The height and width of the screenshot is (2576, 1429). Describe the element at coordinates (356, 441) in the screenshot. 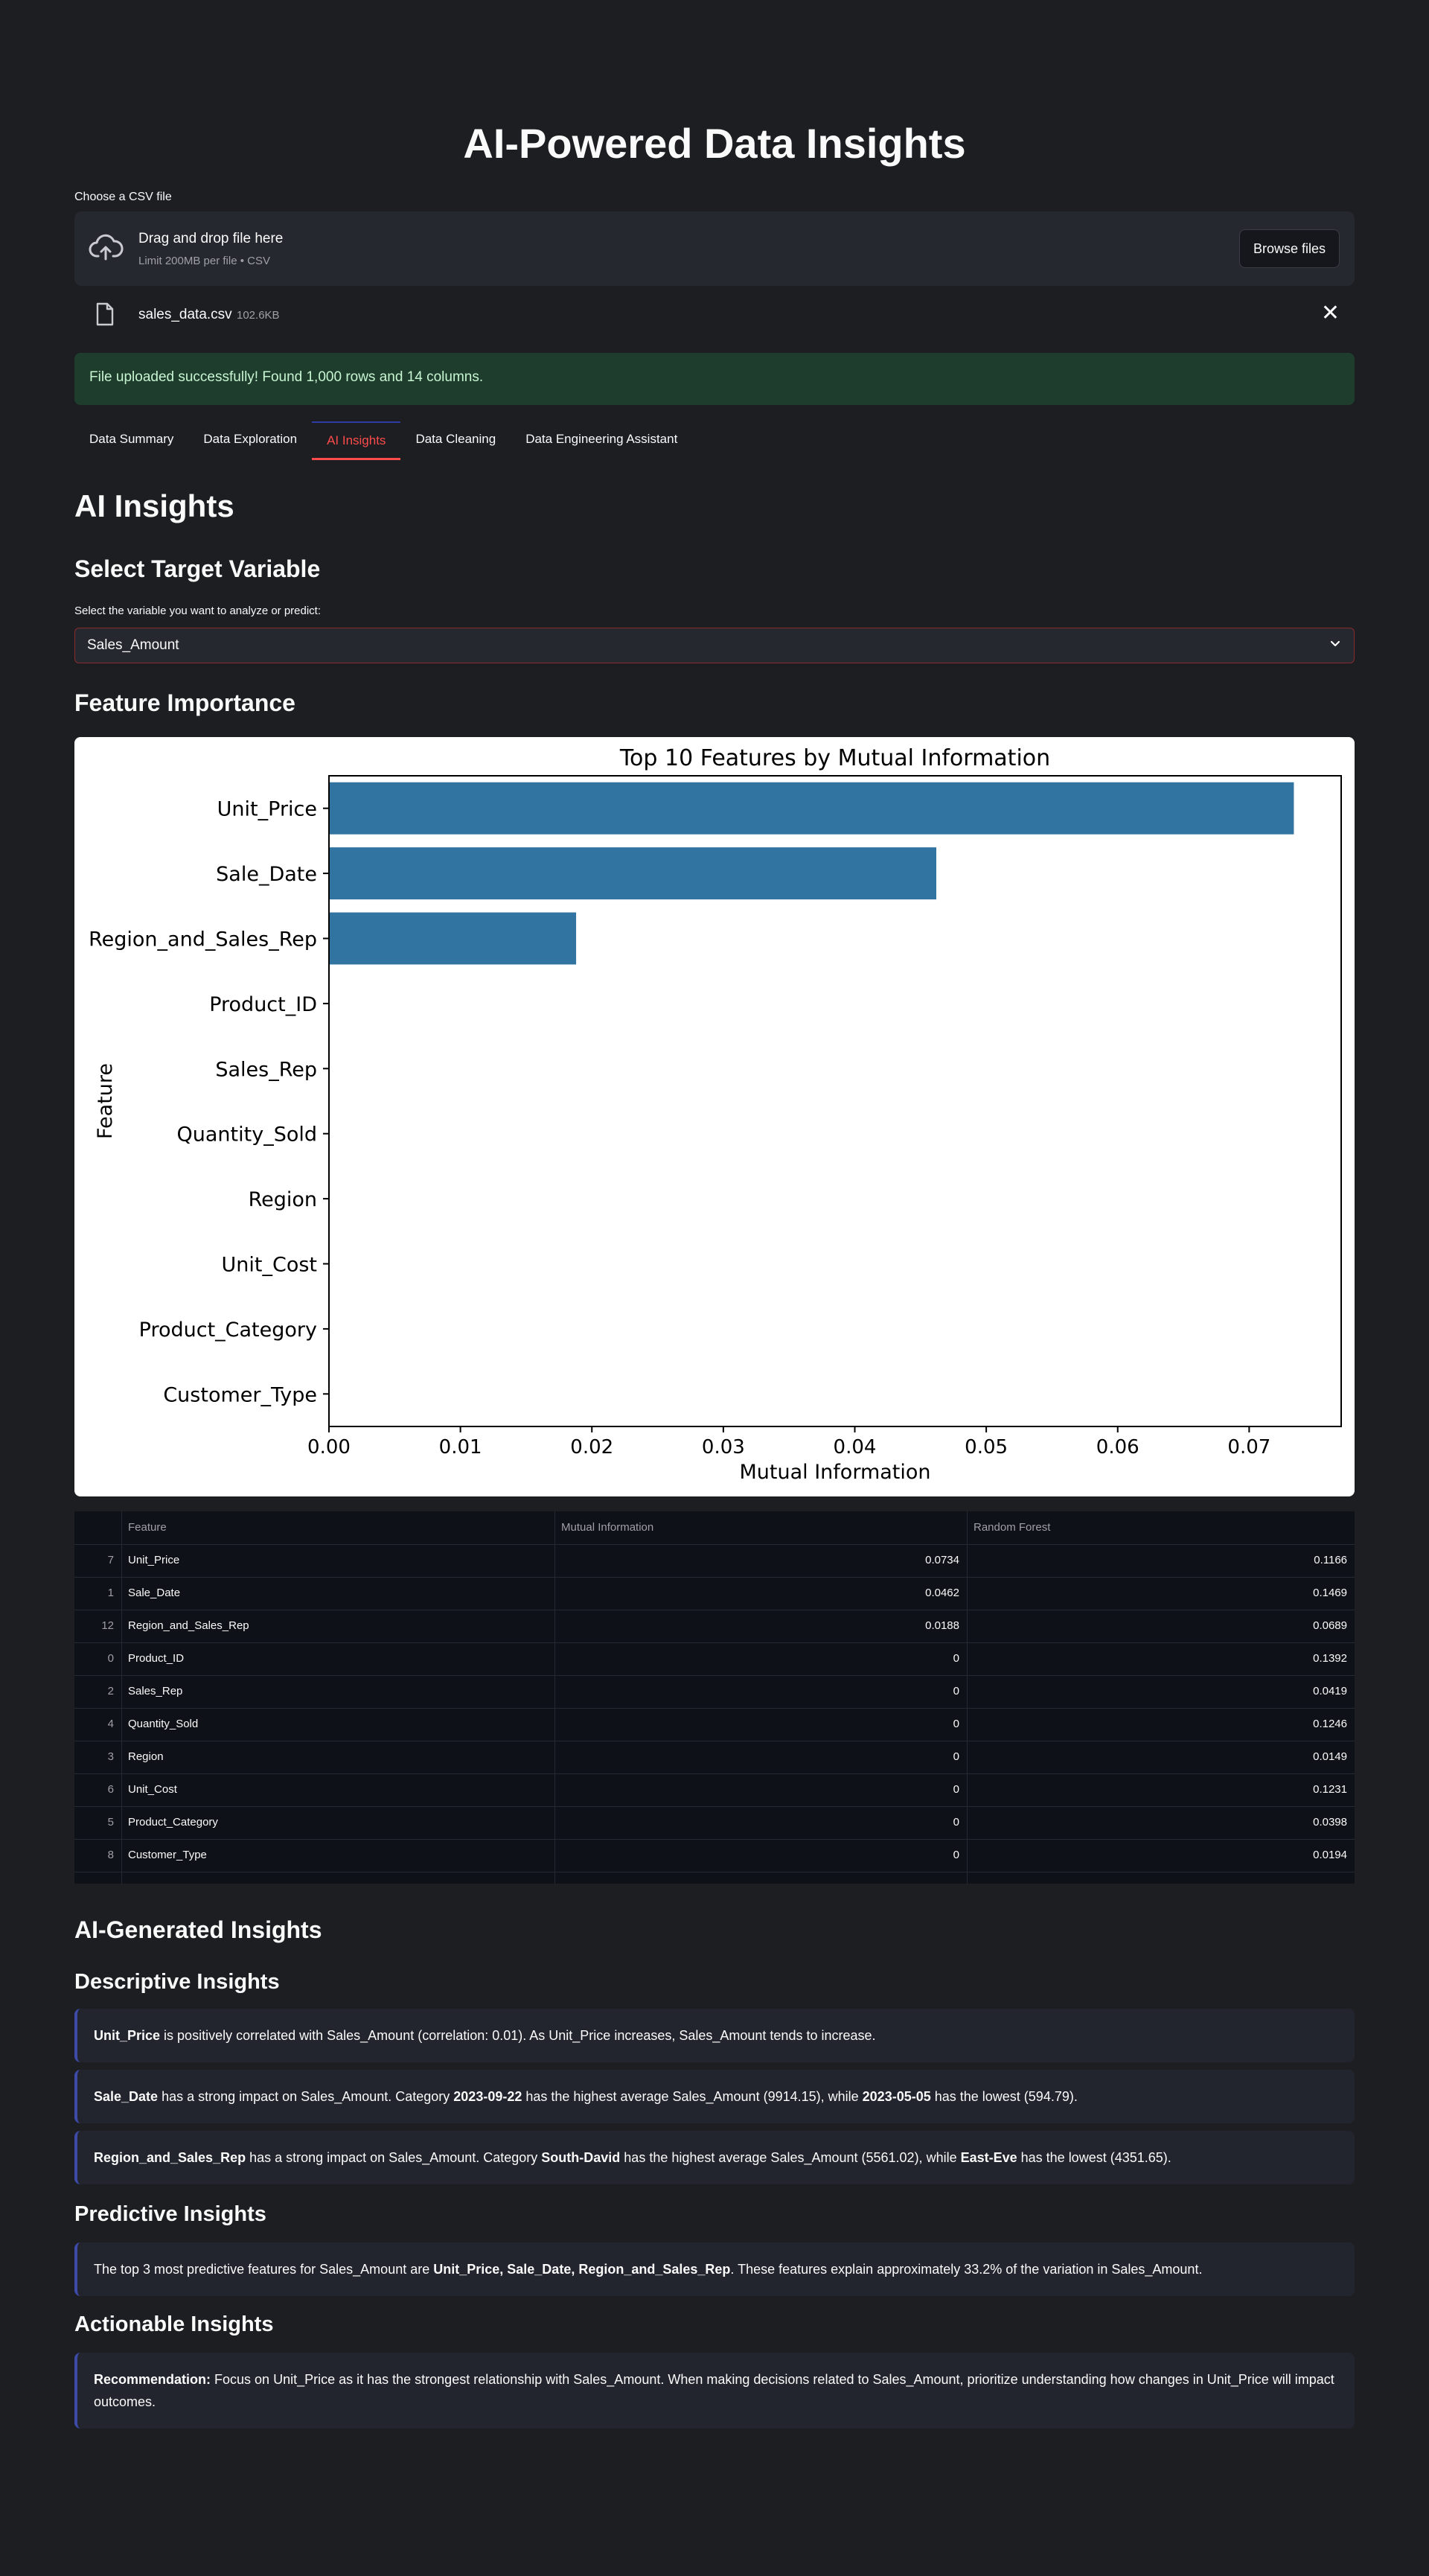

I see `tab-ai-insights: AI Insights` at that location.